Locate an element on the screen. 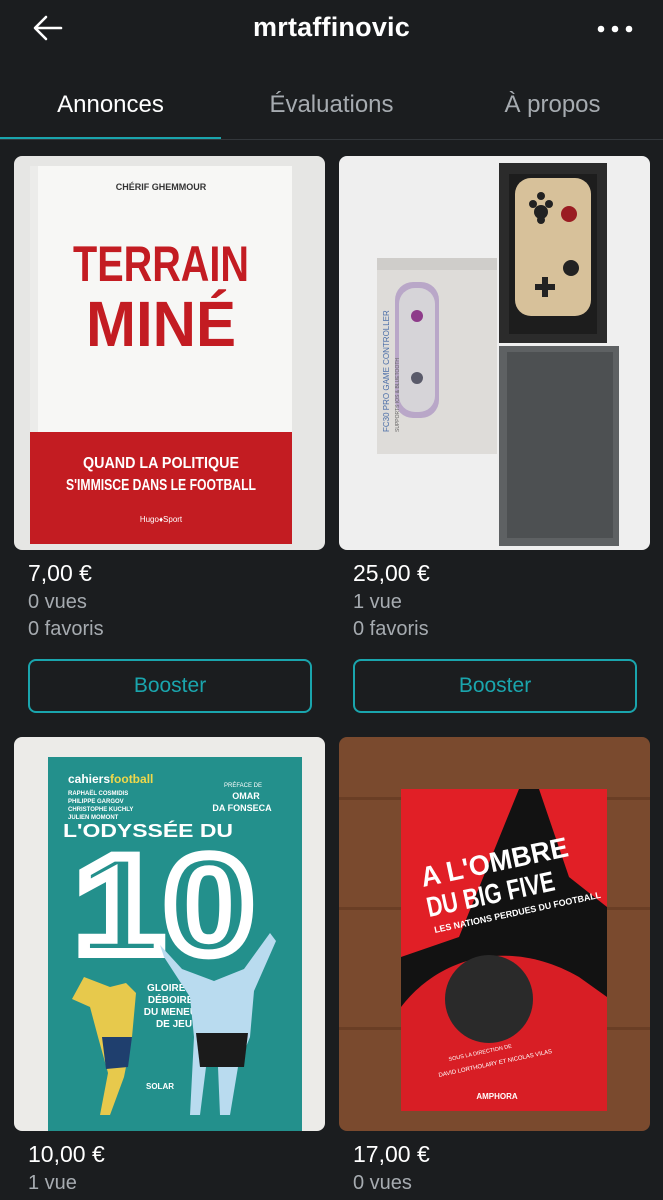 This screenshot has height=1200, width=663. svg-text: cahiersfootball is located at coordinates (110, 779).